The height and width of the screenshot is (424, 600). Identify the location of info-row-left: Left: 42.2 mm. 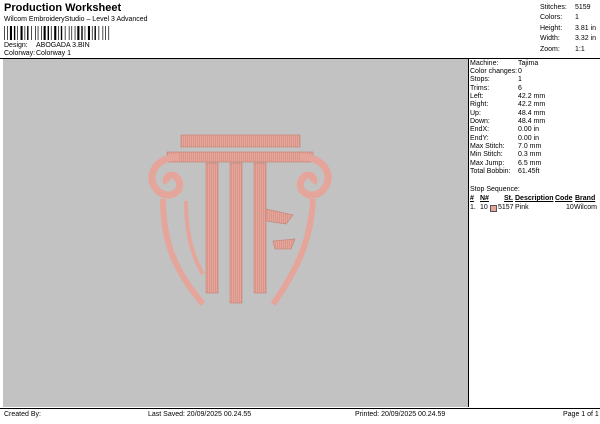
(508, 97).